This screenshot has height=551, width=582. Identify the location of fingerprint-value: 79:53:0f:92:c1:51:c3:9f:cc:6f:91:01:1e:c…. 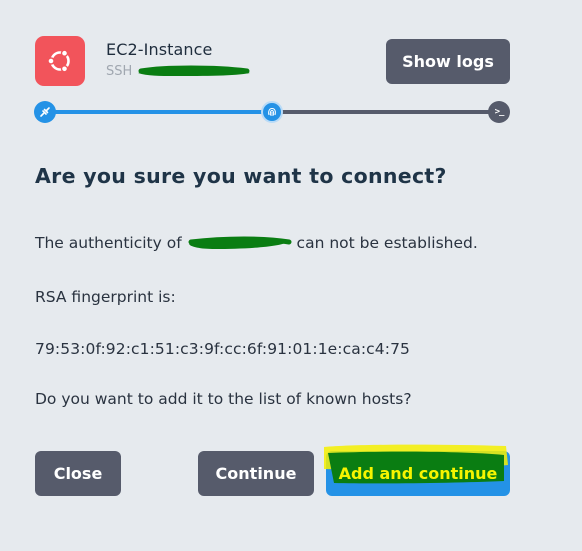
(223, 349).